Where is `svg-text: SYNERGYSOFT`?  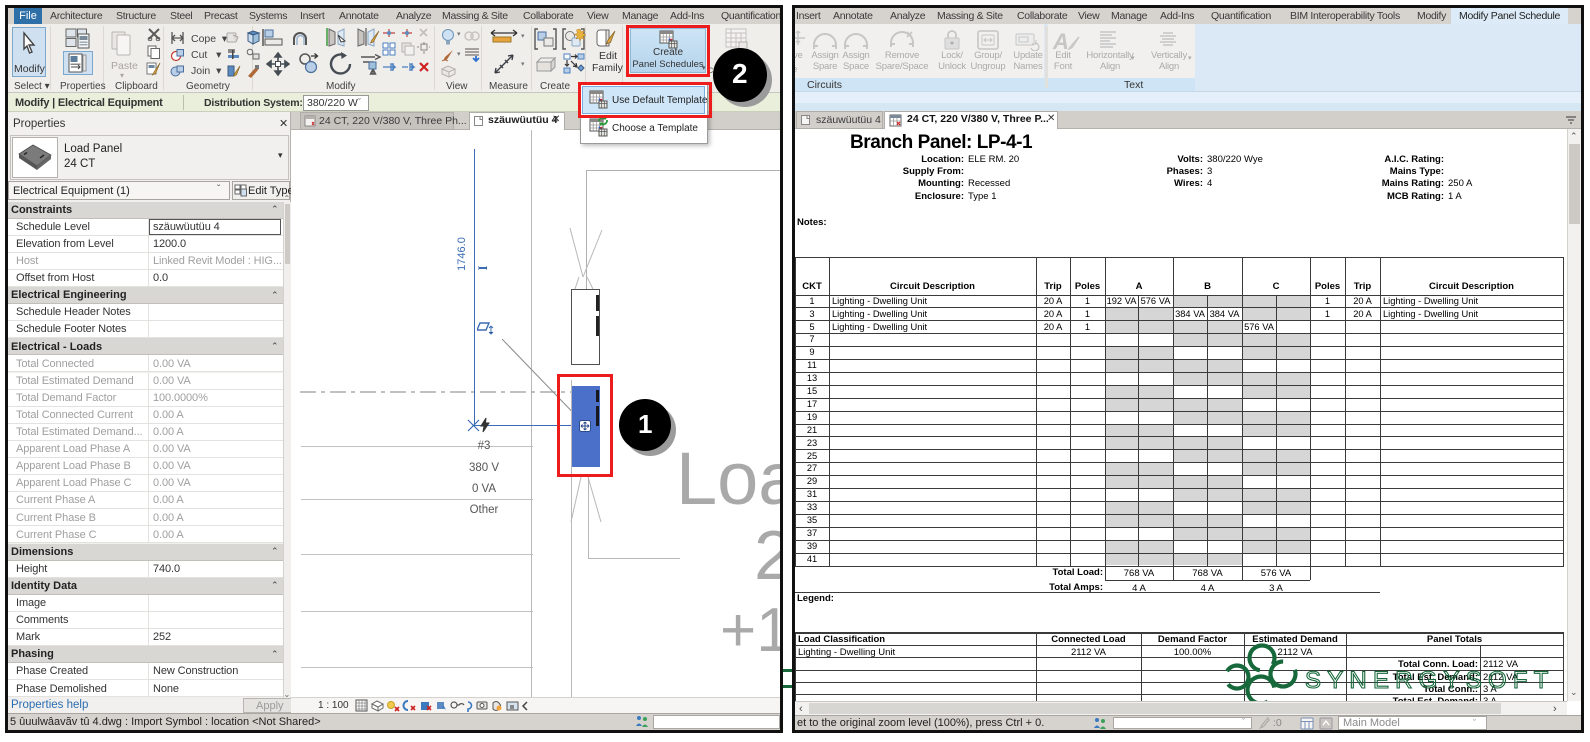 svg-text: SYNERGYSOFT is located at coordinates (1430, 680).